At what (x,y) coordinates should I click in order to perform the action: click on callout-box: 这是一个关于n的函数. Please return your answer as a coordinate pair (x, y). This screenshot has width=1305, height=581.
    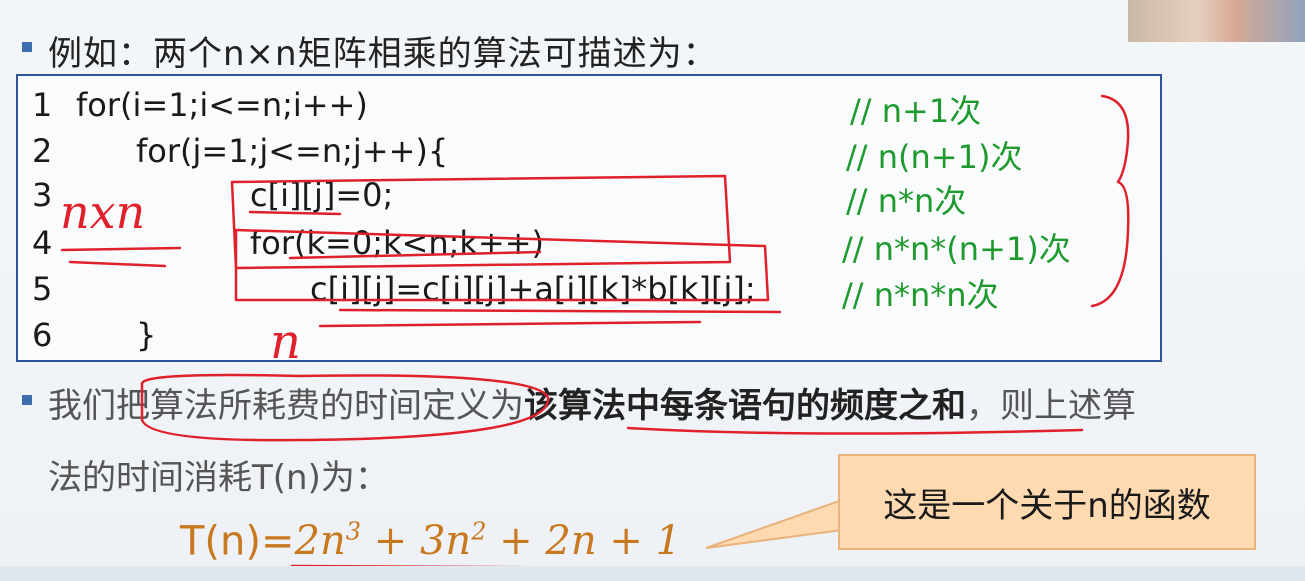
    Looking at the image, I should click on (1047, 502).